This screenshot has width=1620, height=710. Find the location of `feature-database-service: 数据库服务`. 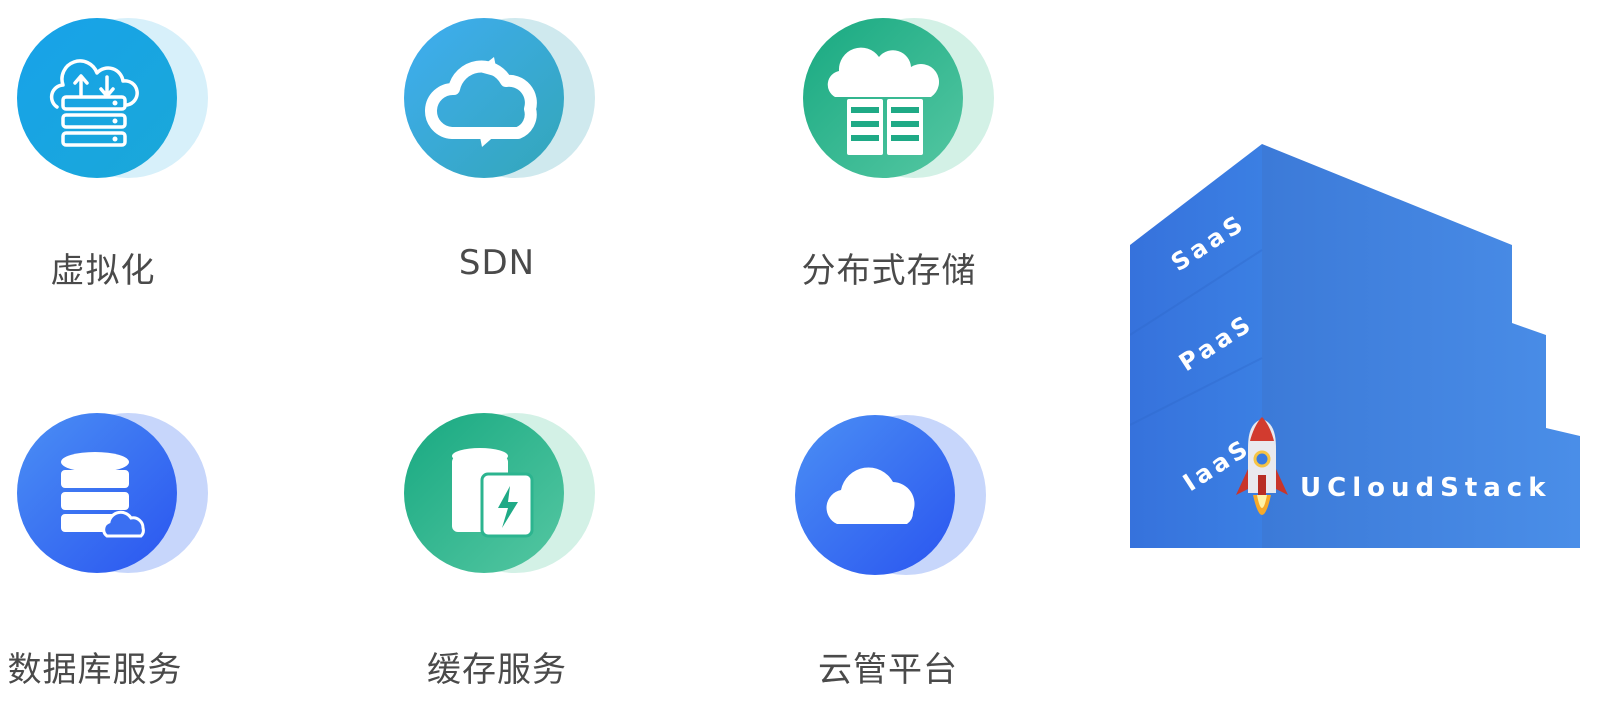

feature-database-service: 数据库服务 is located at coordinates (121, 560).